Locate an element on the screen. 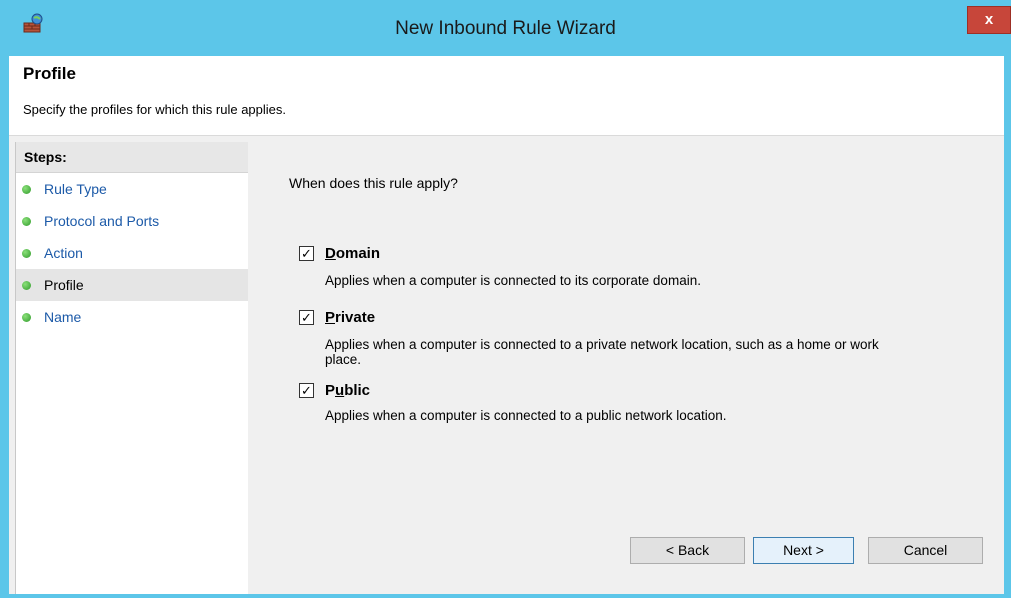 The image size is (1011, 598). cancel-button: Cancel is located at coordinates (925, 550).